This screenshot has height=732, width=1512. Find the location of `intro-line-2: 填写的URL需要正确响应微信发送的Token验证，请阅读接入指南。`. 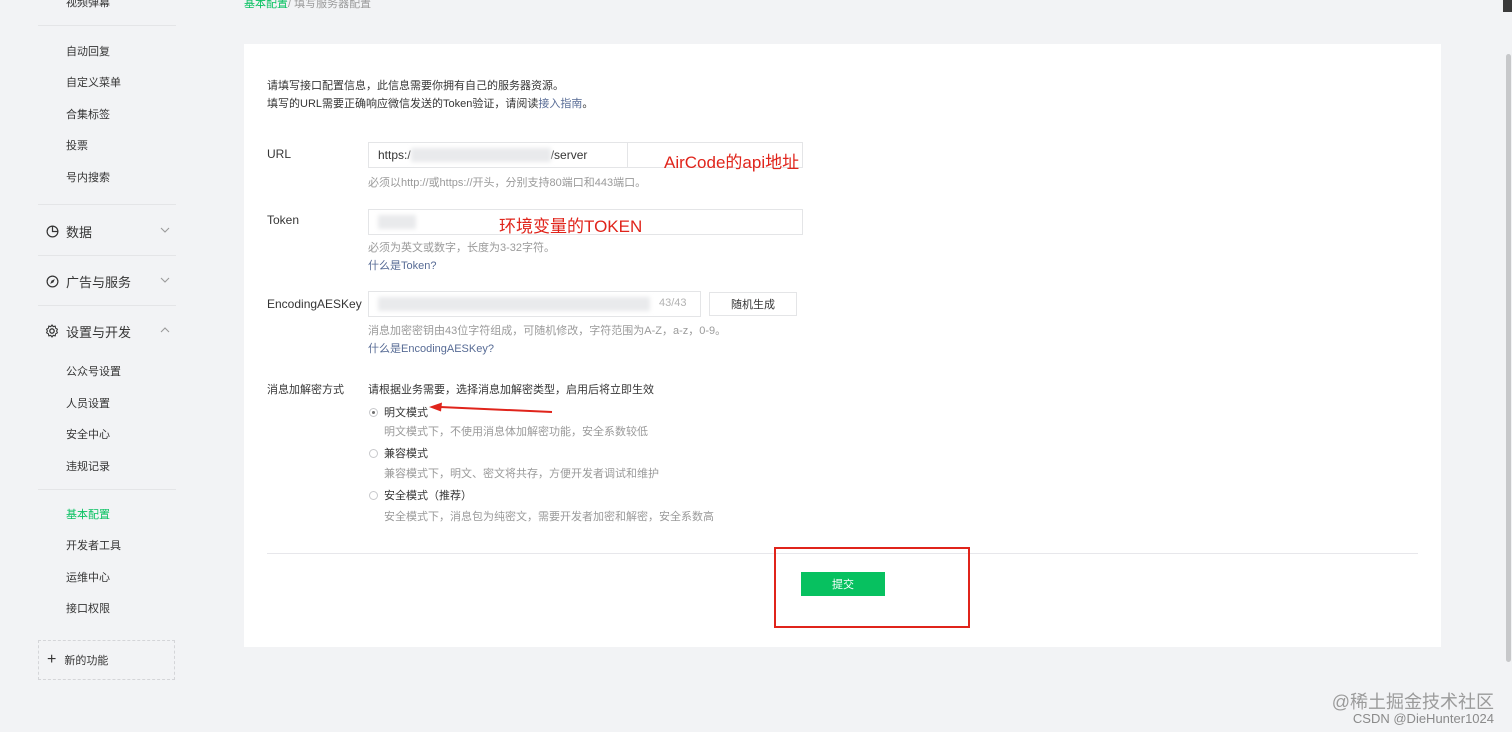

intro-line-2: 填写的URL需要正确响应微信发送的Token验证，请阅读接入指南。 is located at coordinates (430, 104).